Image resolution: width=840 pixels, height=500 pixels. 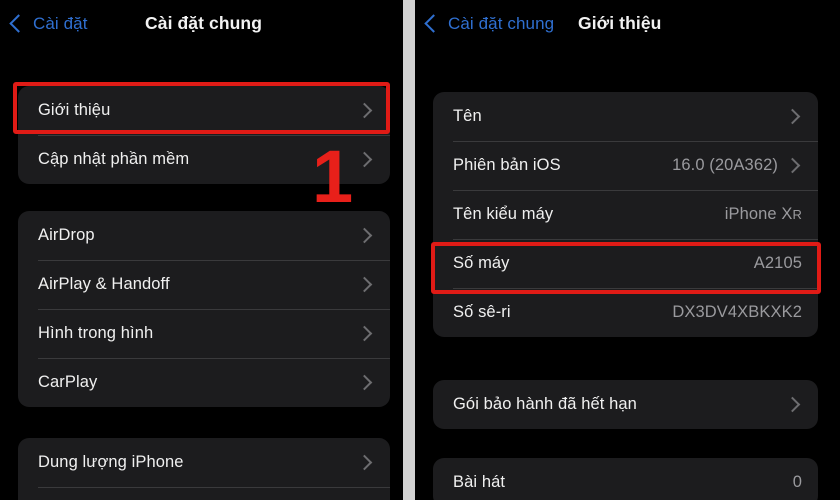 I want to click on row-label: Số máy, so click(x=481, y=263).